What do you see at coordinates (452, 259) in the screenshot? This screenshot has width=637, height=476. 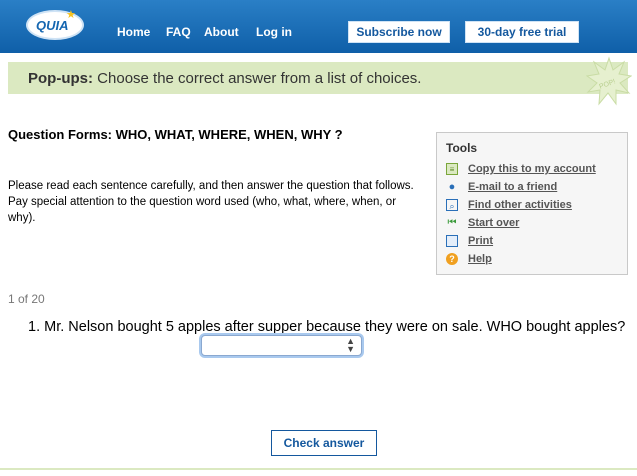 I see `help-icon: ?` at bounding box center [452, 259].